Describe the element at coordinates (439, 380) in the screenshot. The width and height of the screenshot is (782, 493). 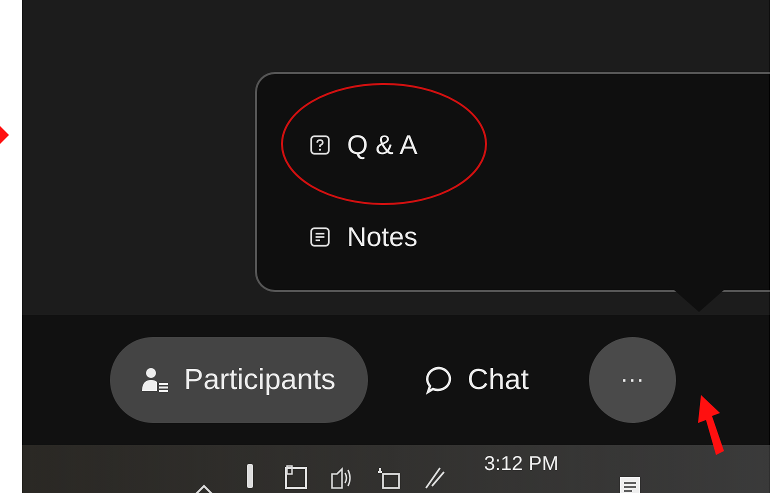
I see `speech-bubble-icon` at that location.